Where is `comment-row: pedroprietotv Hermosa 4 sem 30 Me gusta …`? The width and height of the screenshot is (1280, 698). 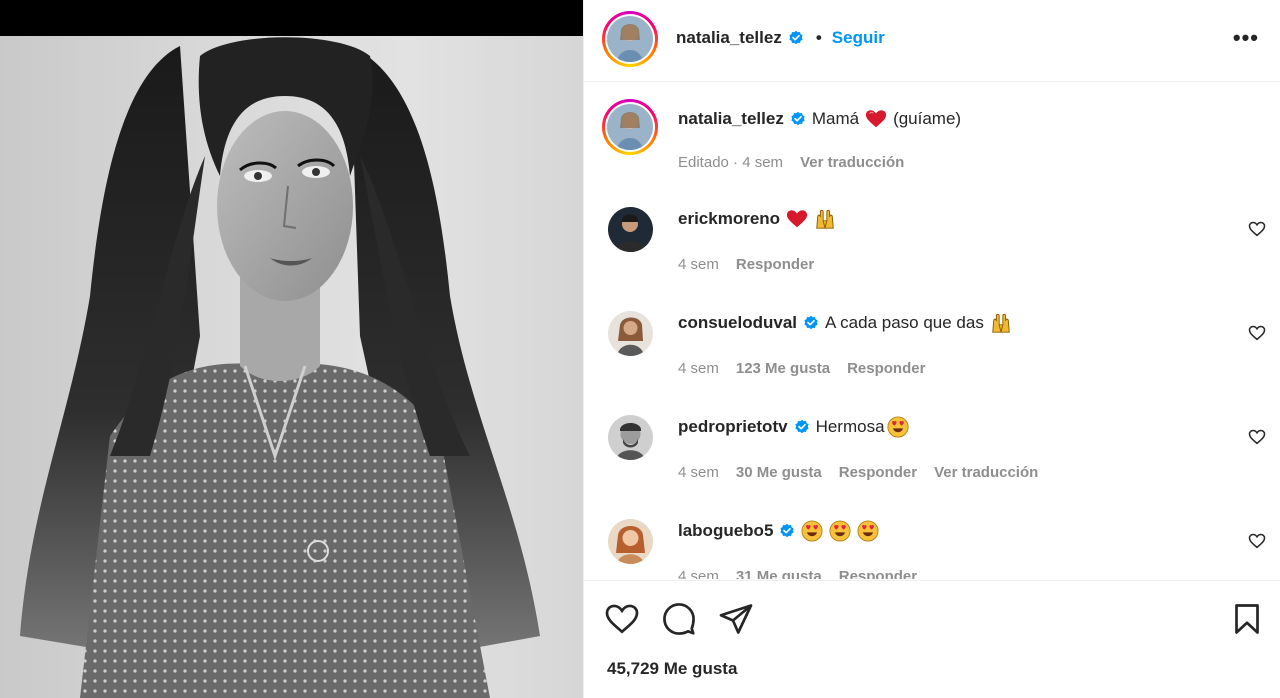 comment-row: pedroprietotv Hermosa 4 sem 30 Me gusta … is located at coordinates (932, 446).